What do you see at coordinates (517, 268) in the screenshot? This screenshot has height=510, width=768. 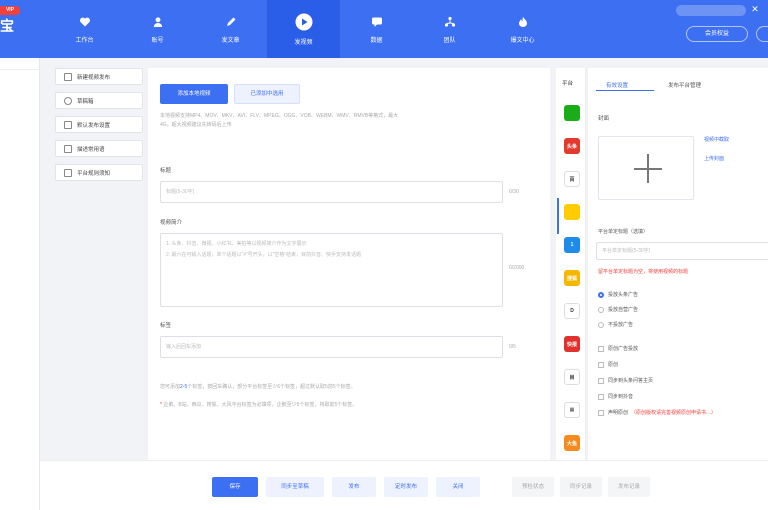 I see `description-counter: 0/2000` at bounding box center [517, 268].